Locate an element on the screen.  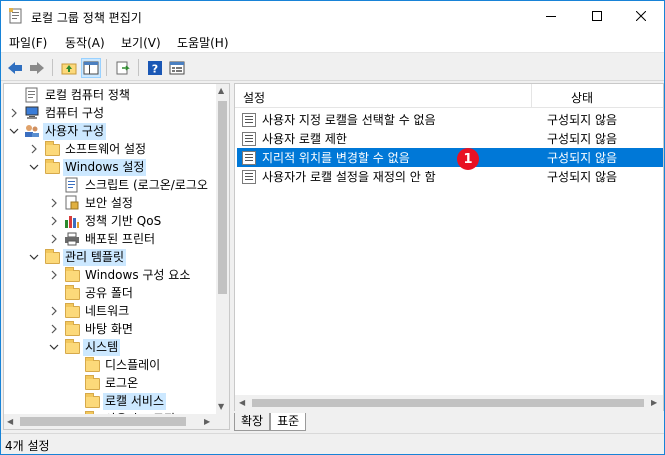
tree-item: 보안 설정 is located at coordinates (91, 203).